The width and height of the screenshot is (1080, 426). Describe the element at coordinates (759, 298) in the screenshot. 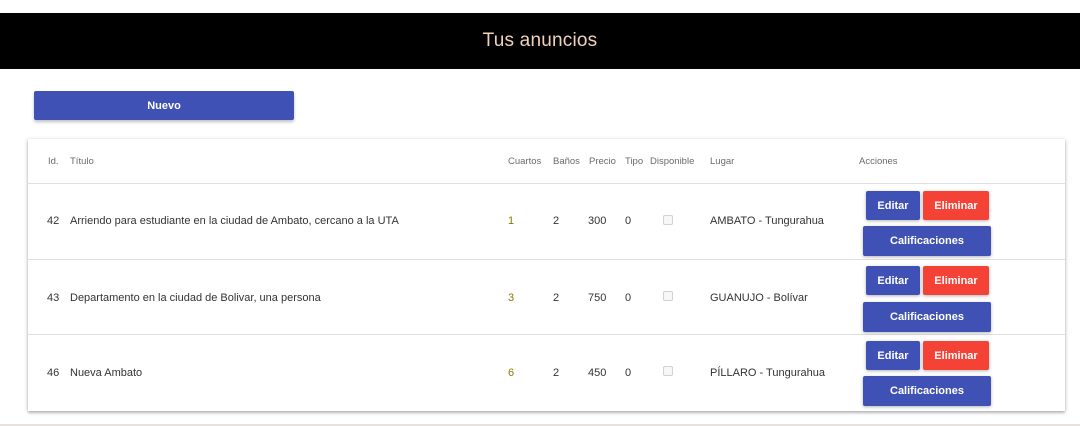

I see `cell-place: GUANUJO - Bolívar` at that location.